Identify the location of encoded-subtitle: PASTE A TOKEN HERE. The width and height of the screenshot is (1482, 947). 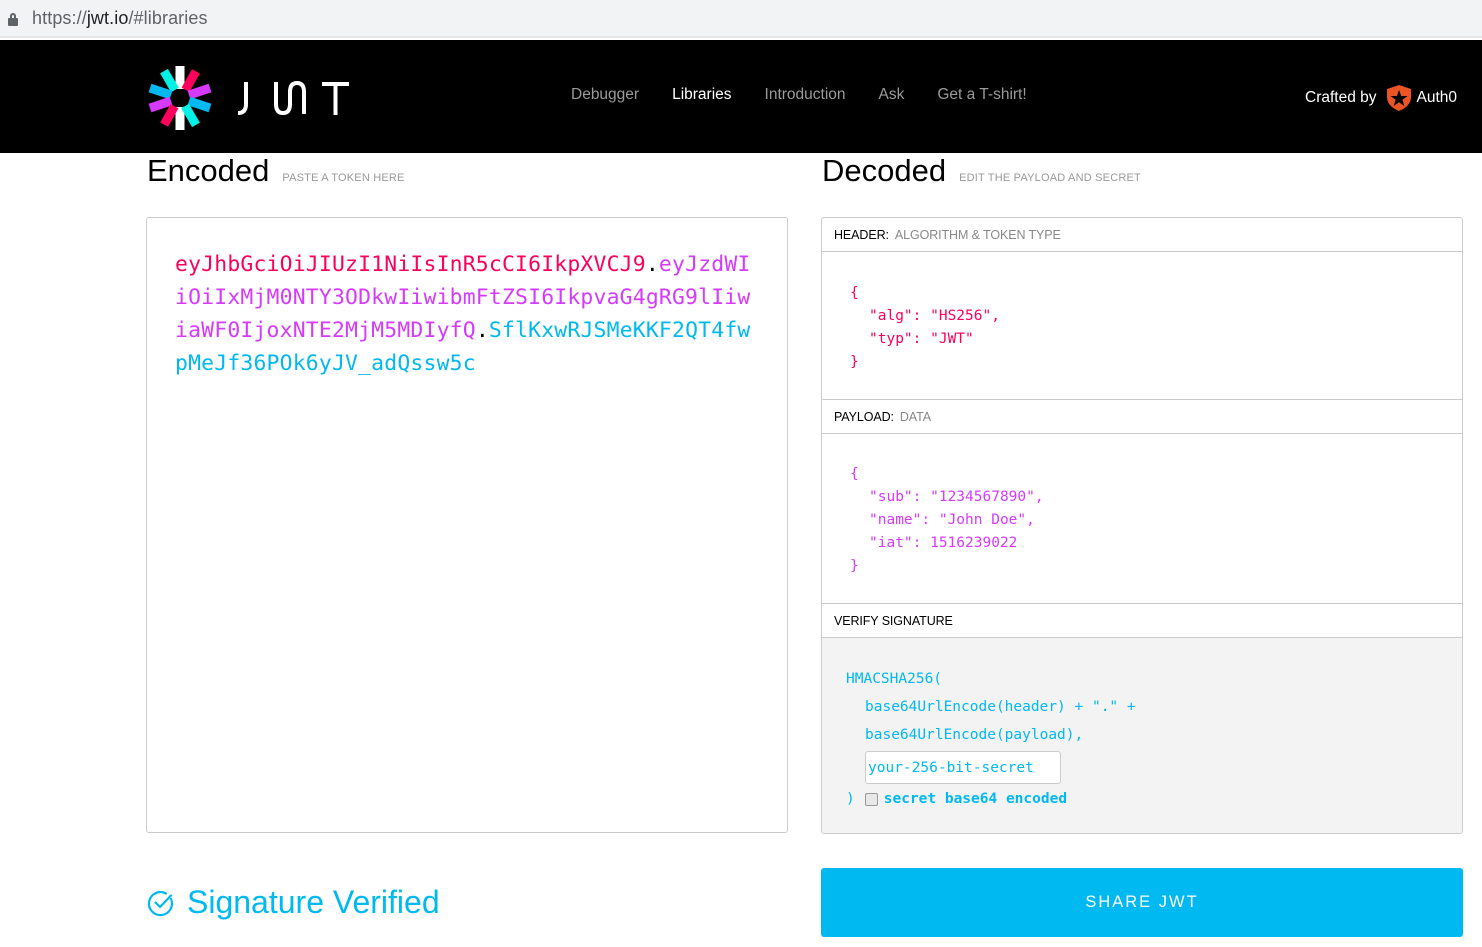
(343, 178).